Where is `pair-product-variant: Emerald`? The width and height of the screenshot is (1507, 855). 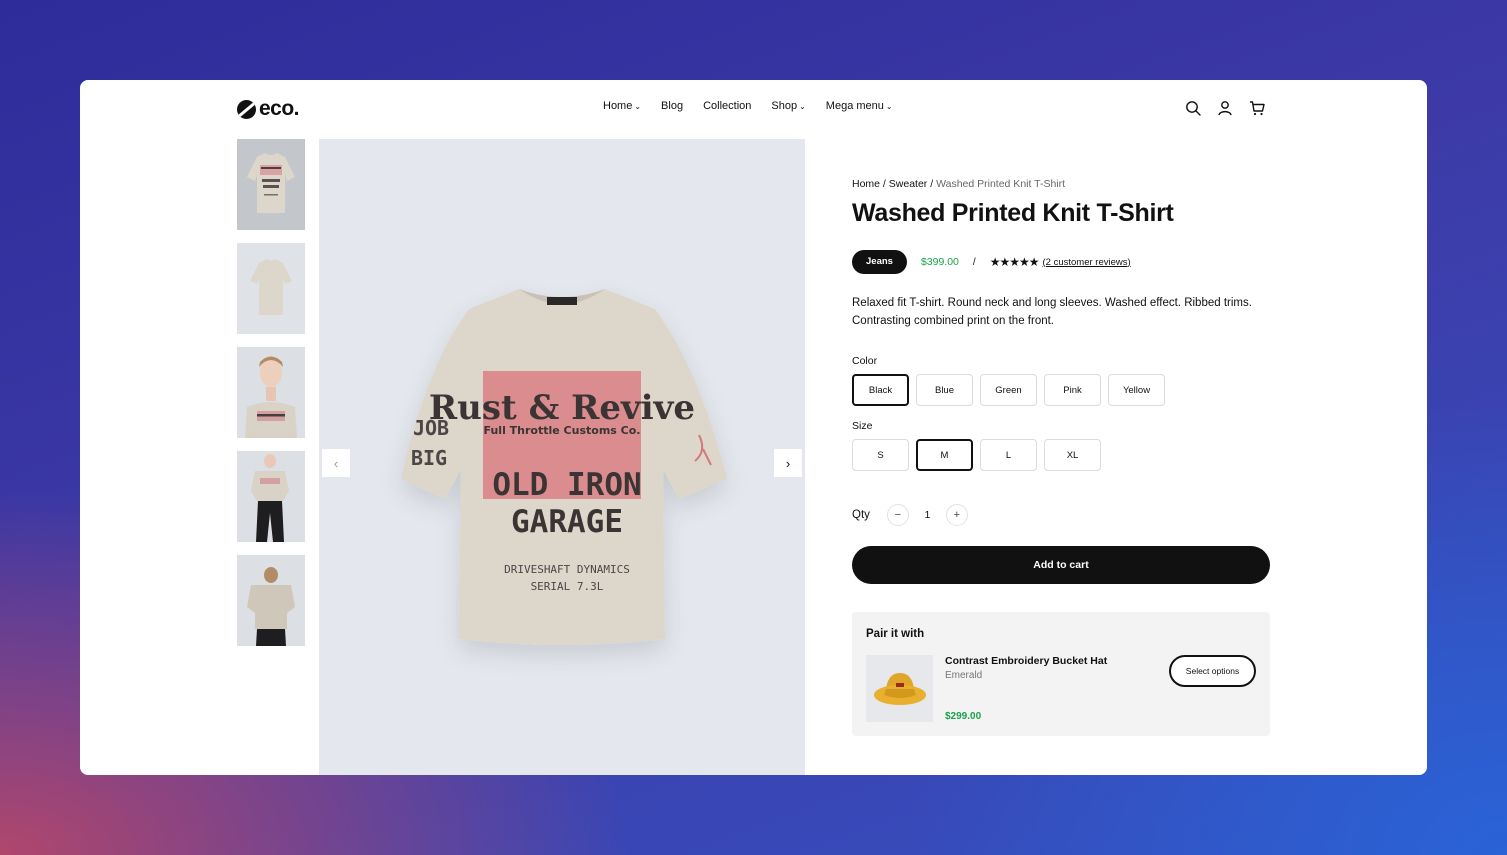 pair-product-variant: Emerald is located at coordinates (964, 675).